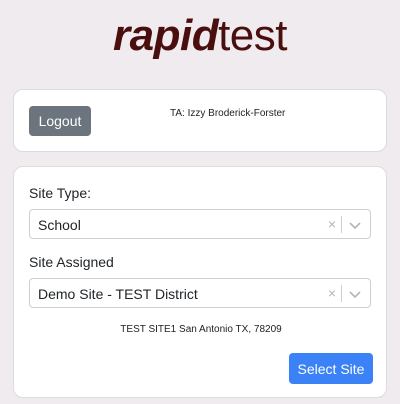 This screenshot has width=400, height=404. Describe the element at coordinates (228, 113) in the screenshot. I see `ta-name-label: TA: Izzy Broderick-Forster` at that location.